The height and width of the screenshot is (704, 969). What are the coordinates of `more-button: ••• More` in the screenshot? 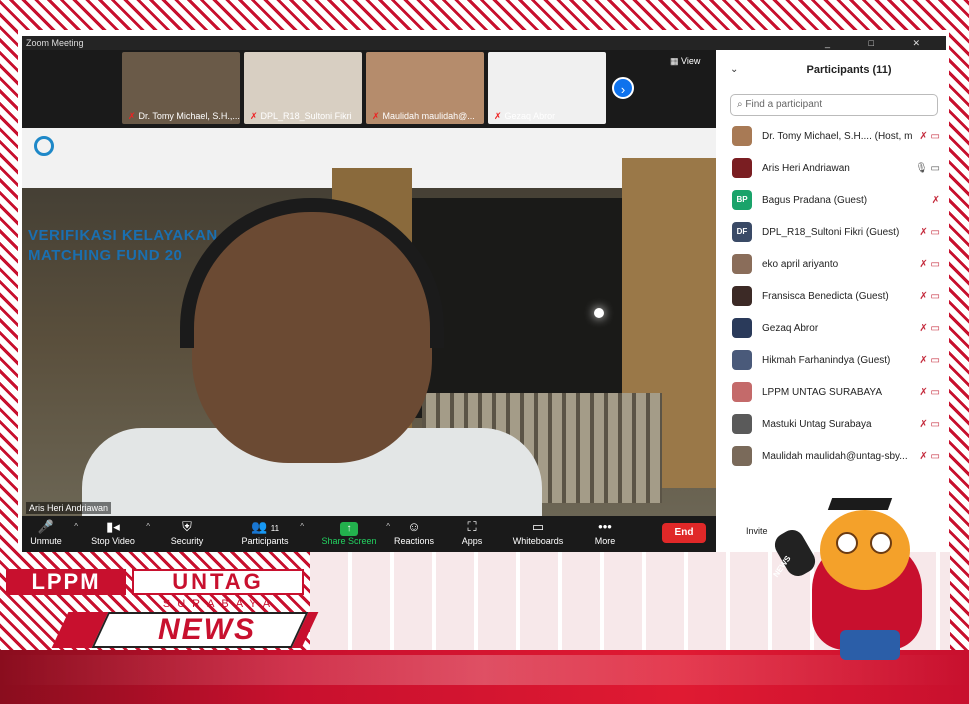 It's located at (605, 532).